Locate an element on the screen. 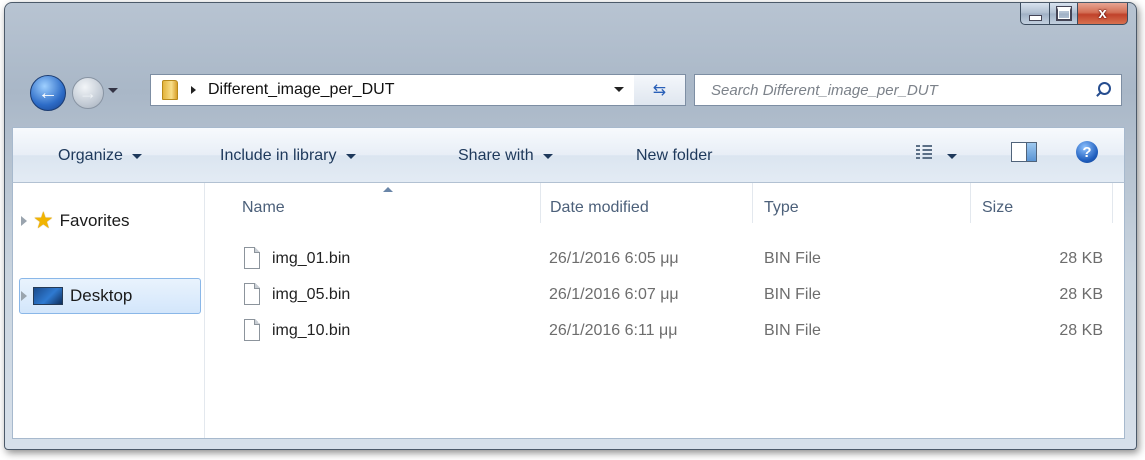 This screenshot has width=1145, height=460. new-folder-button: New folder is located at coordinates (674, 156).